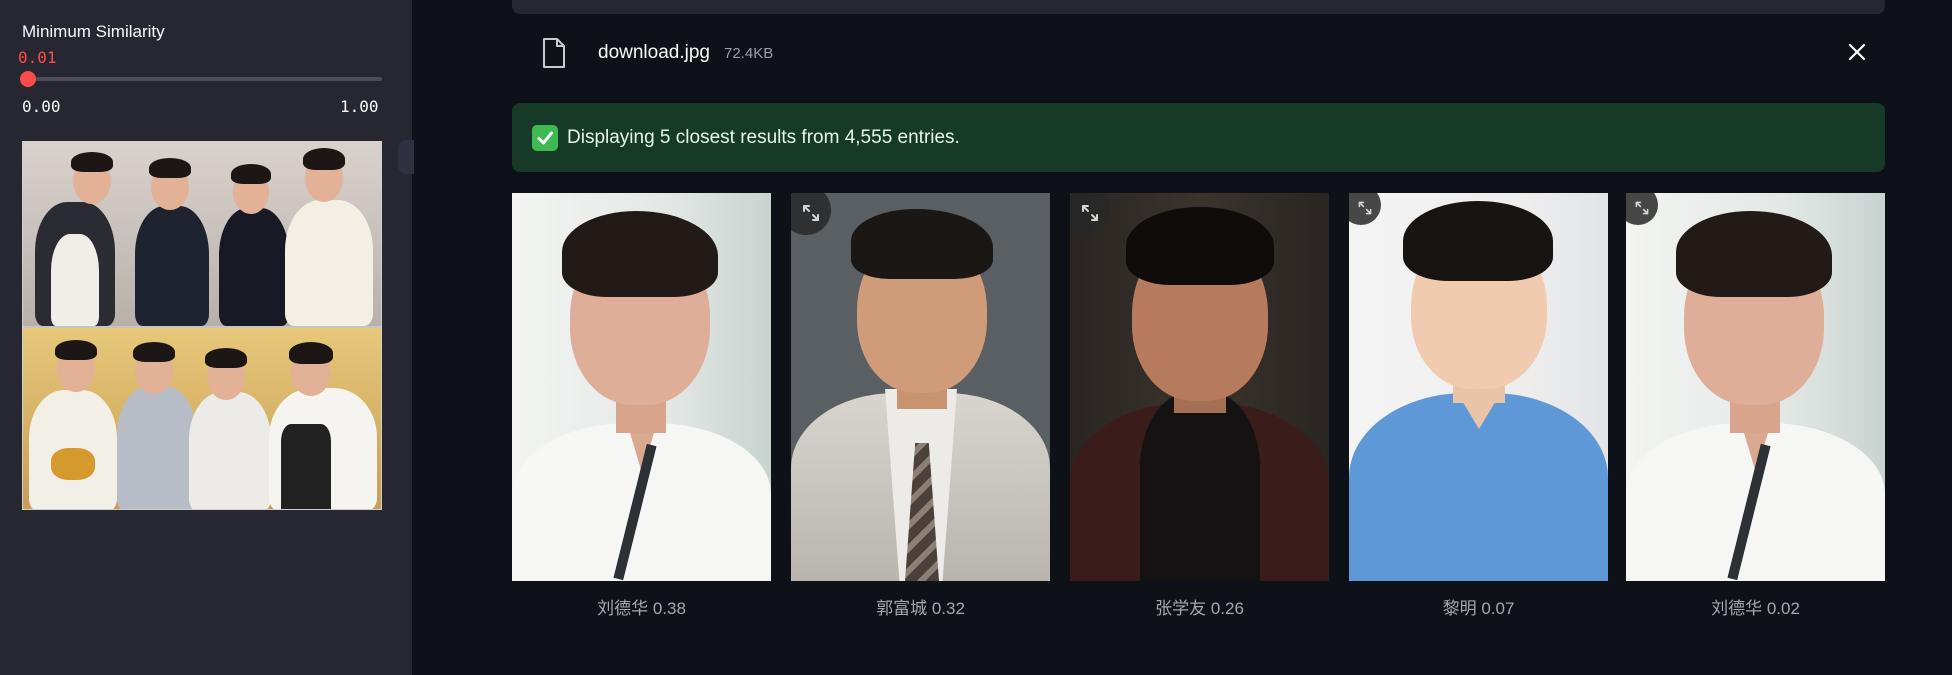 This screenshot has height=675, width=1952. I want to click on remove-file-button, so click(1857, 52).